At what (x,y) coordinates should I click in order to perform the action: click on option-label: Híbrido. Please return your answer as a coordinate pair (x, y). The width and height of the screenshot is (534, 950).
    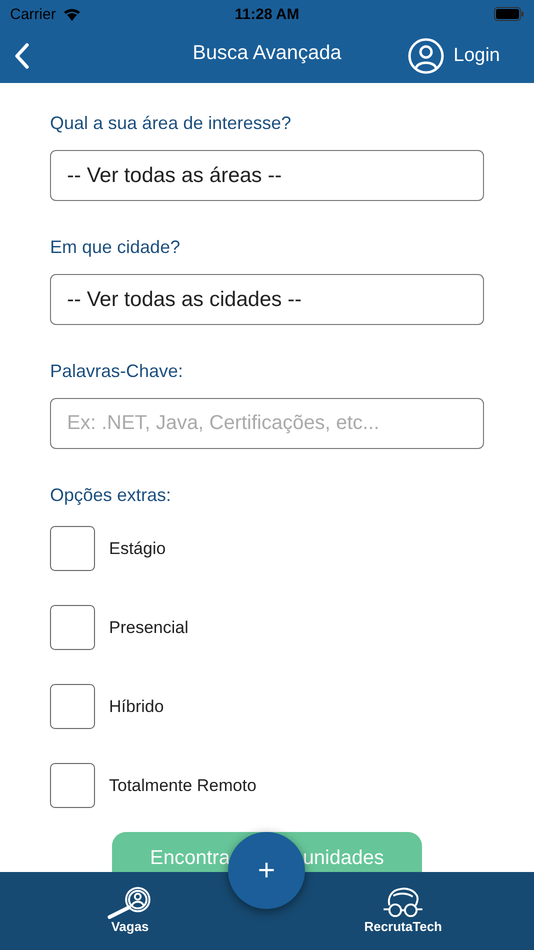
    Looking at the image, I should click on (136, 706).